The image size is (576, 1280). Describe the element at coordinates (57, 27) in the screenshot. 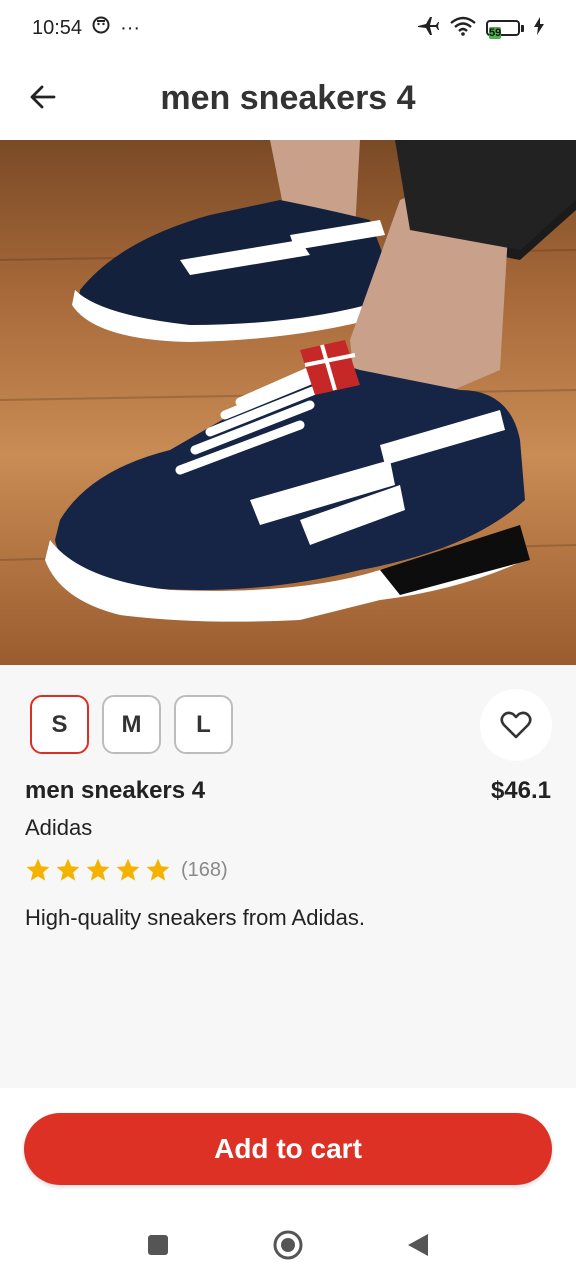

I see `status-time: 10:54` at that location.